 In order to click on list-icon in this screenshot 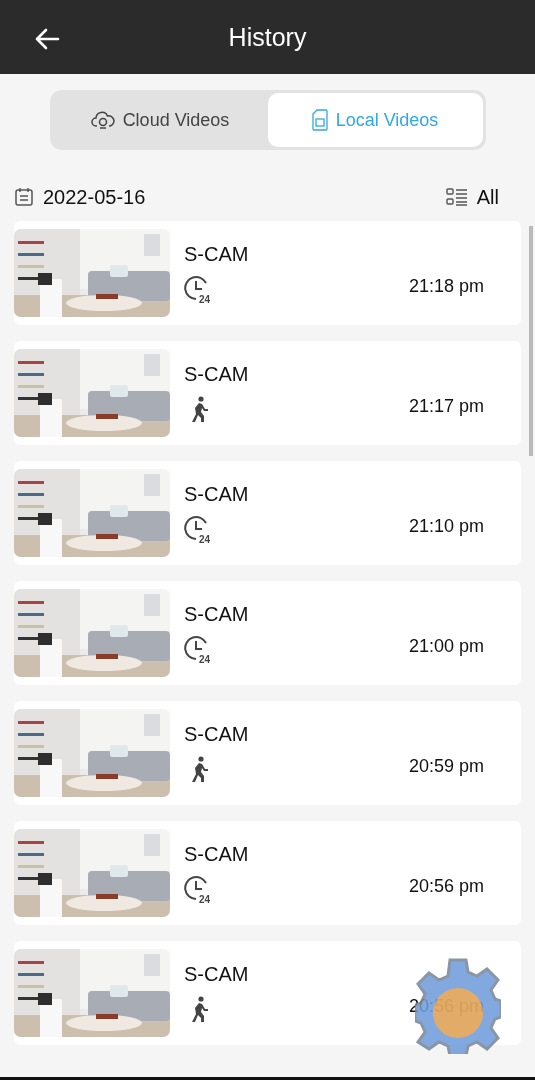, I will do `click(456, 197)`.